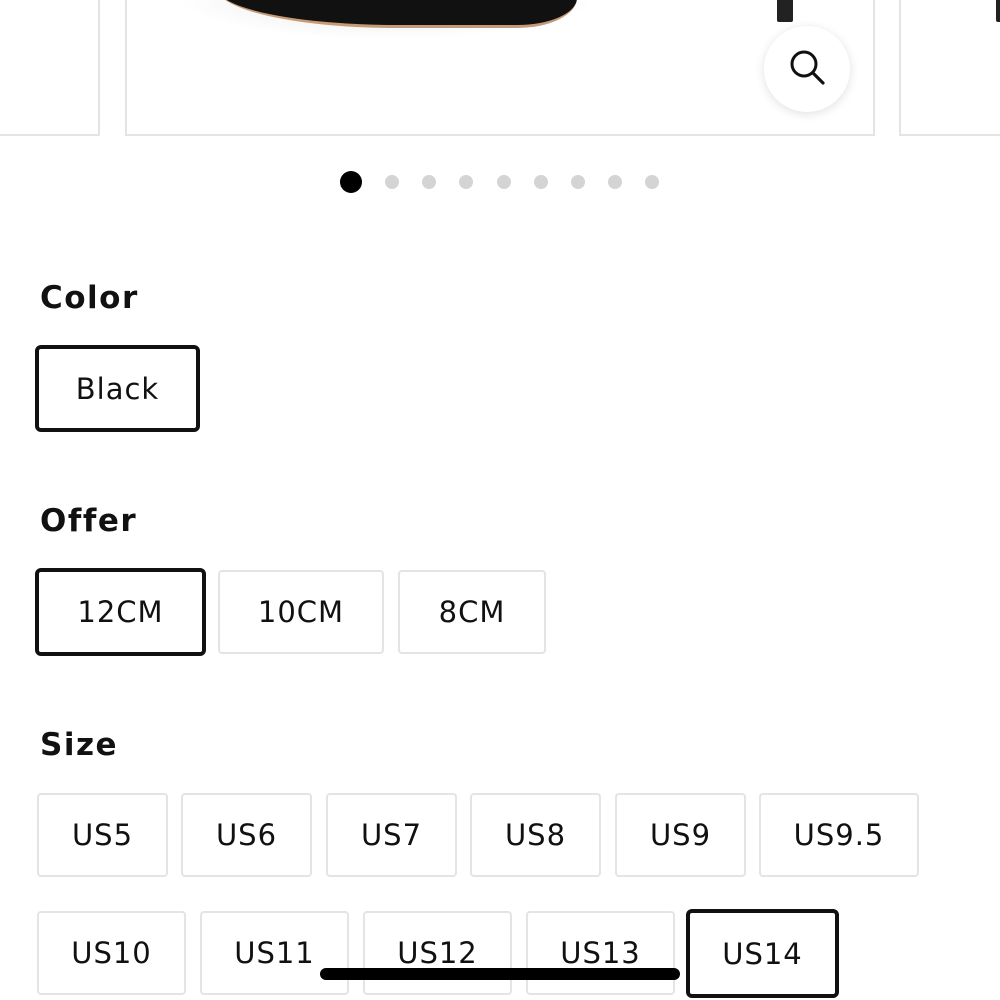 This screenshot has width=1000, height=1000. I want to click on zoom-button, so click(807, 69).